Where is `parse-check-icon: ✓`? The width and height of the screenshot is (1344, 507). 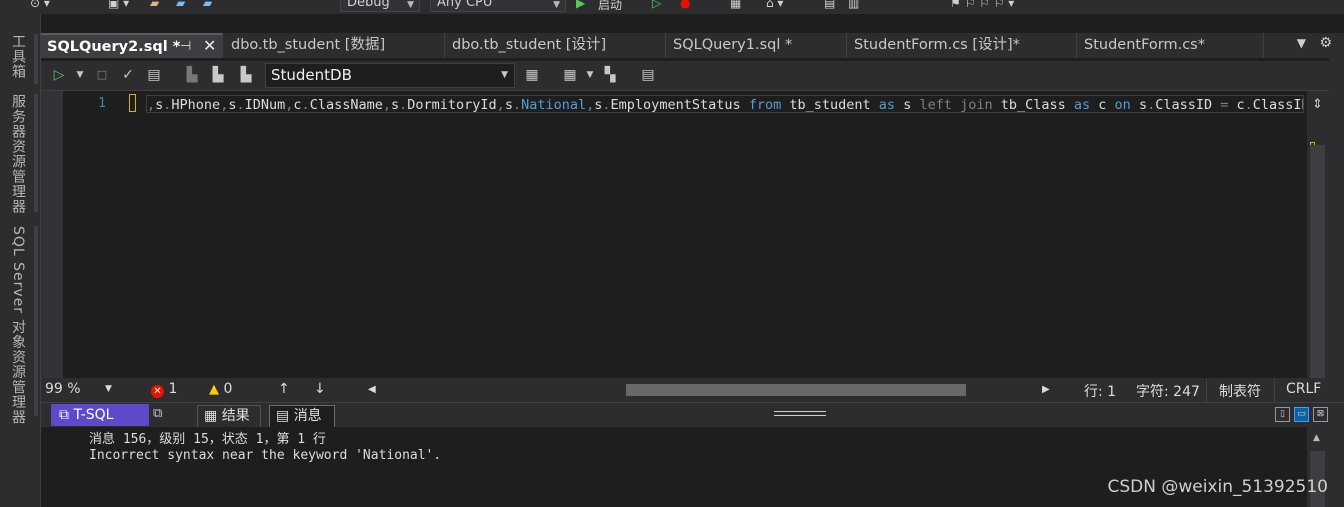
parse-check-icon: ✓ is located at coordinates (128, 75).